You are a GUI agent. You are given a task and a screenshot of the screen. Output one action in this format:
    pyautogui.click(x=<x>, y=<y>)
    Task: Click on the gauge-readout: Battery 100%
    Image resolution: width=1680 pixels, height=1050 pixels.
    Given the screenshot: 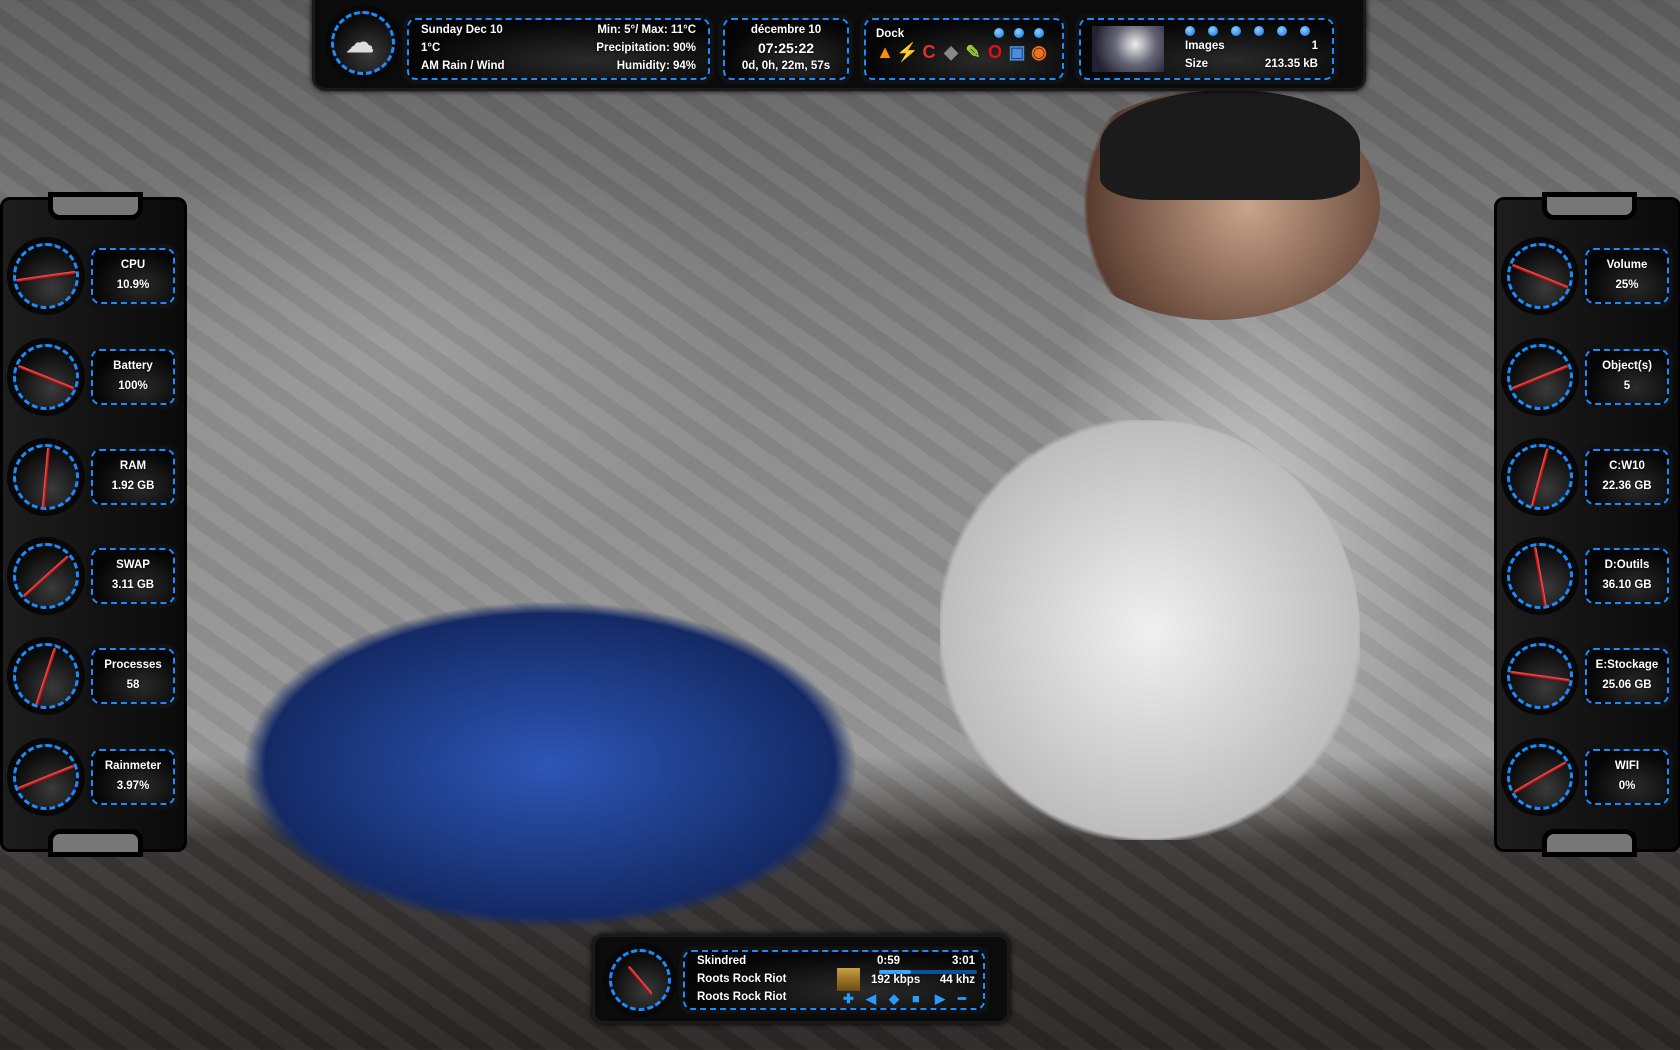 What is the action you would take?
    pyautogui.click(x=133, y=377)
    